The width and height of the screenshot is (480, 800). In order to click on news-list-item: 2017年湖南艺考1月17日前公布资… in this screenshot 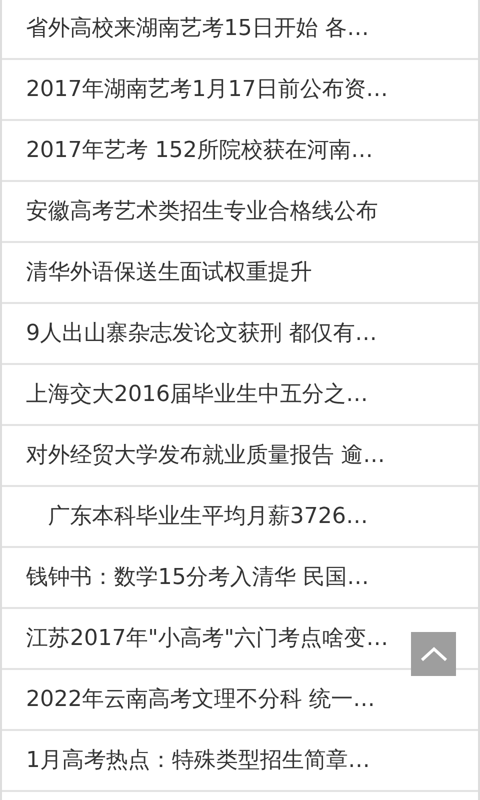, I will do `click(240, 90)`.